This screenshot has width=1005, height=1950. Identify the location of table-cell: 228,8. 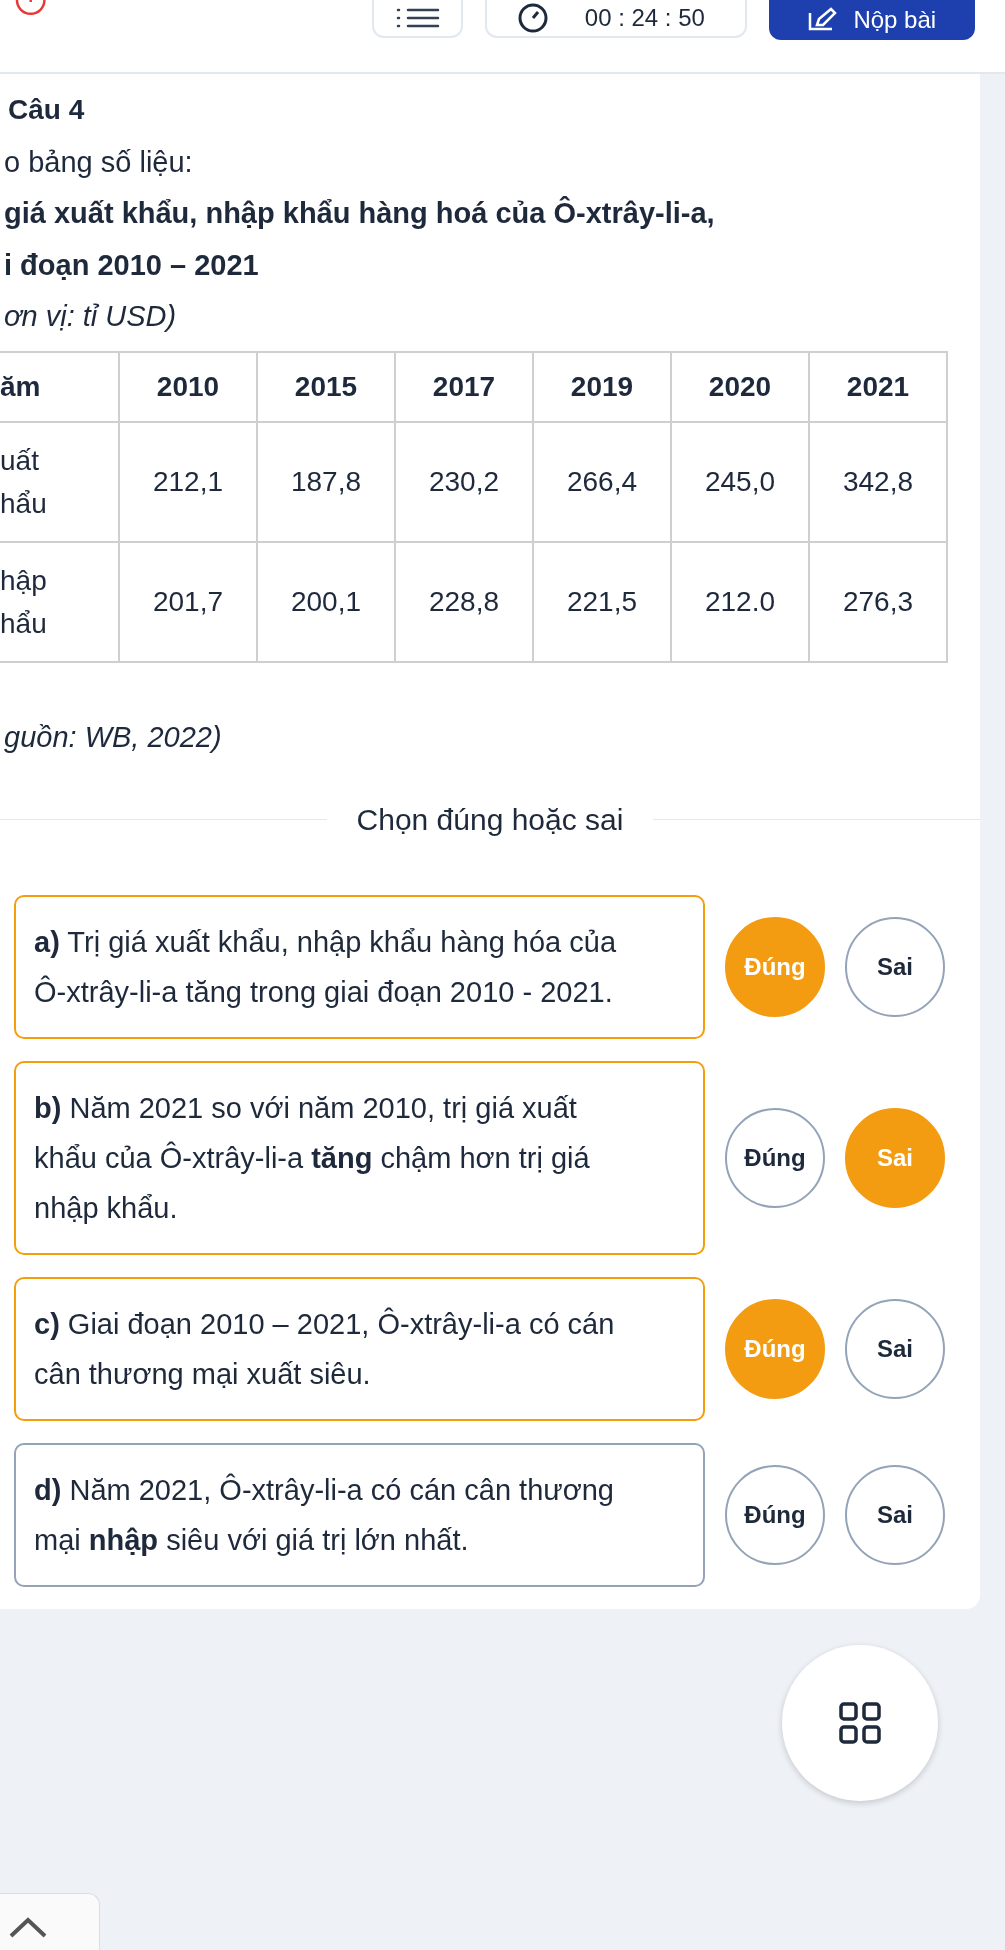
(464, 602).